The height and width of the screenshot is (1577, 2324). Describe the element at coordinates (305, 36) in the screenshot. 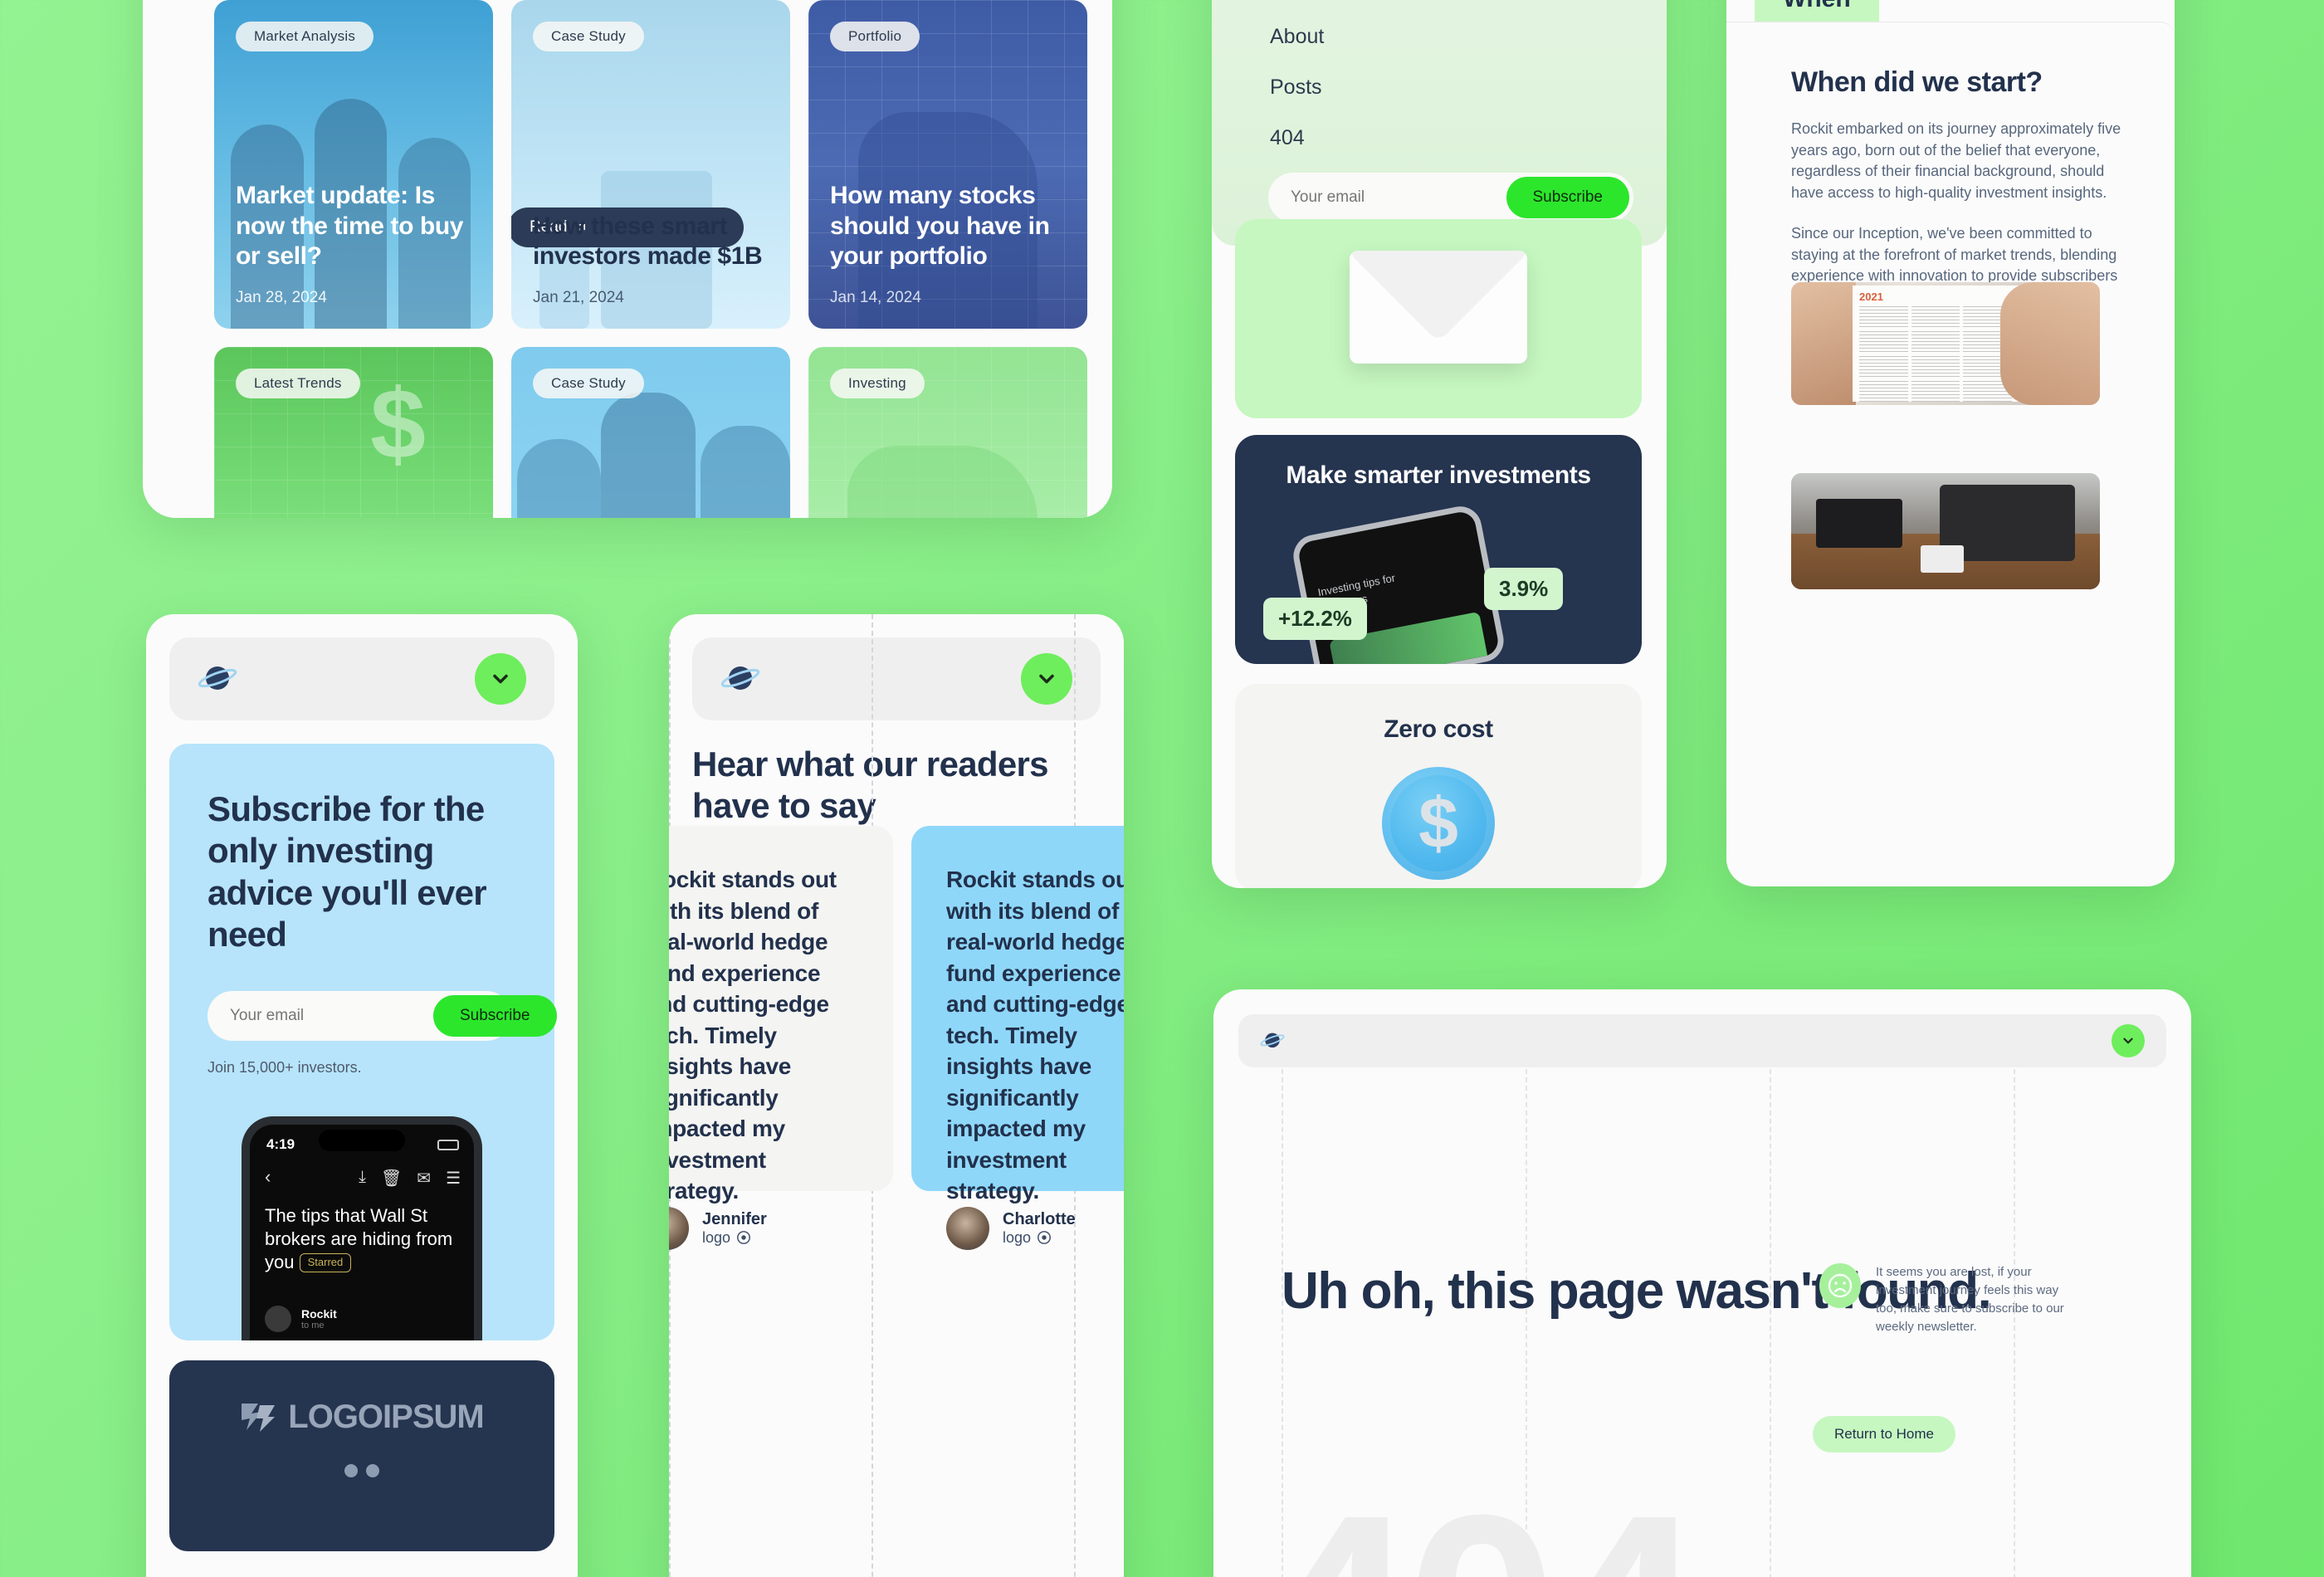

I see `card-tag: Market Analysis` at that location.